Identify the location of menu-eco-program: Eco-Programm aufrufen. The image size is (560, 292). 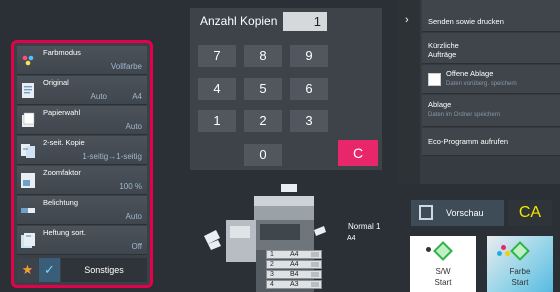
(491, 142).